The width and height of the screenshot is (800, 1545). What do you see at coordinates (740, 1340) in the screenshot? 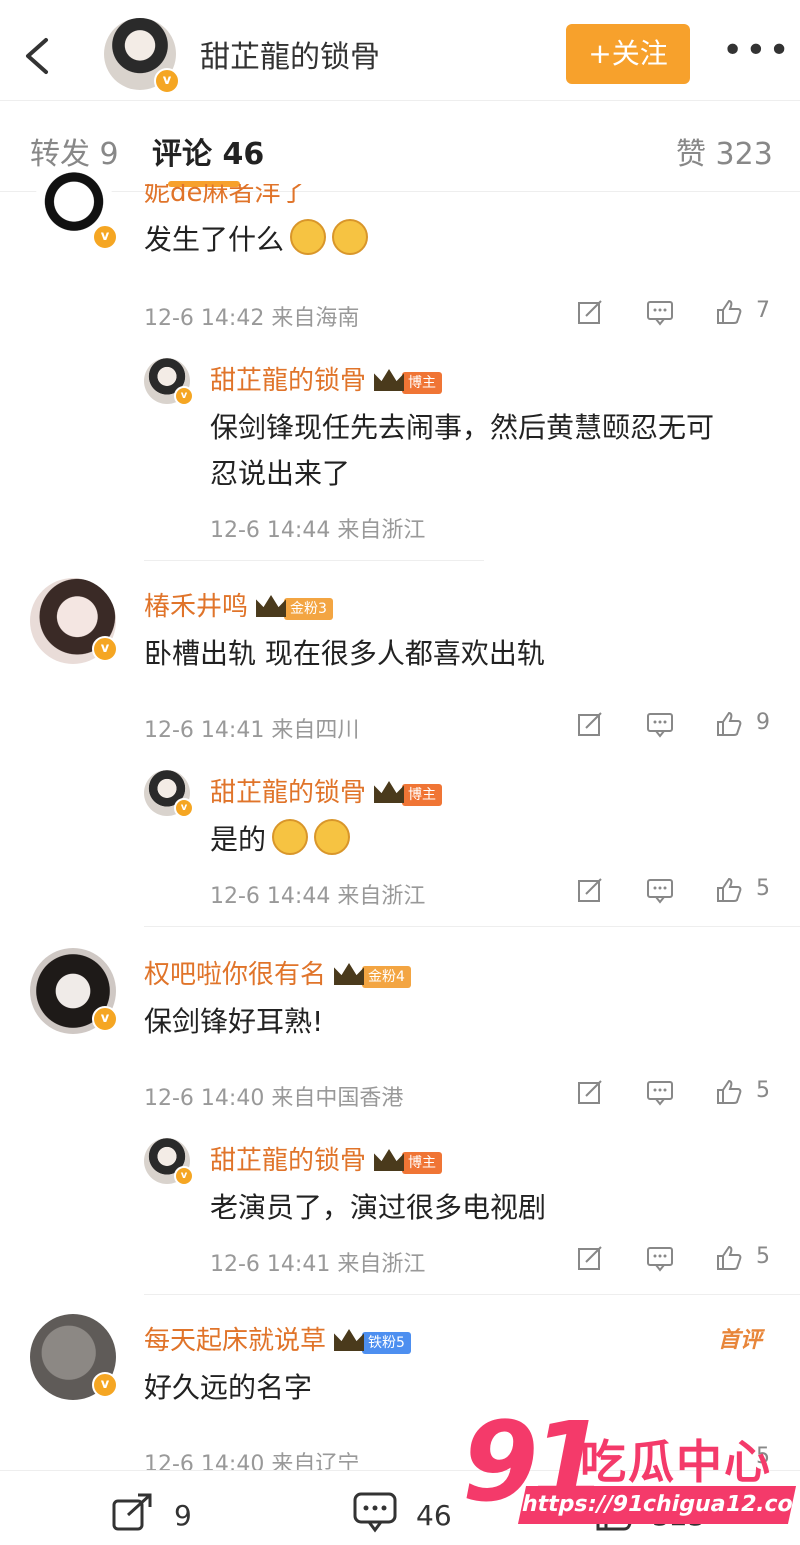
I see `first-comment-tag: 首评` at bounding box center [740, 1340].